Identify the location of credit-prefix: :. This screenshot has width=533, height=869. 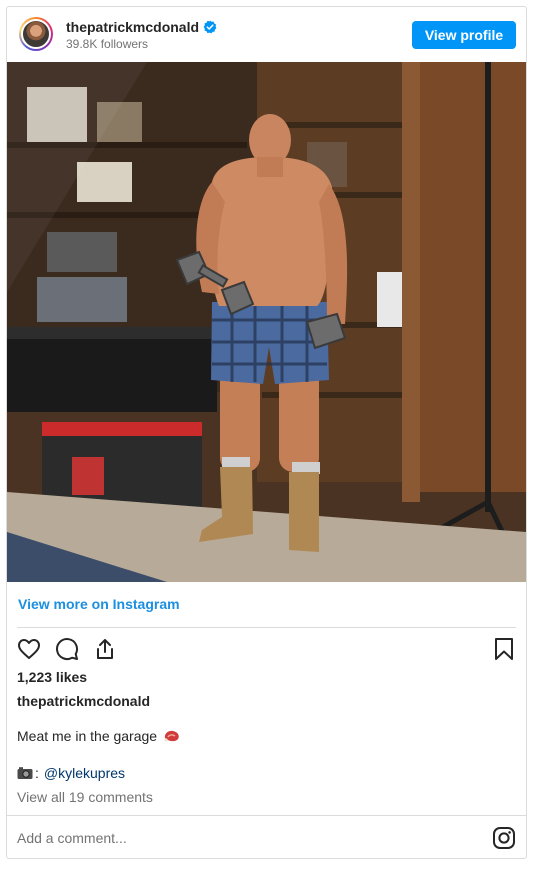
(37, 773).